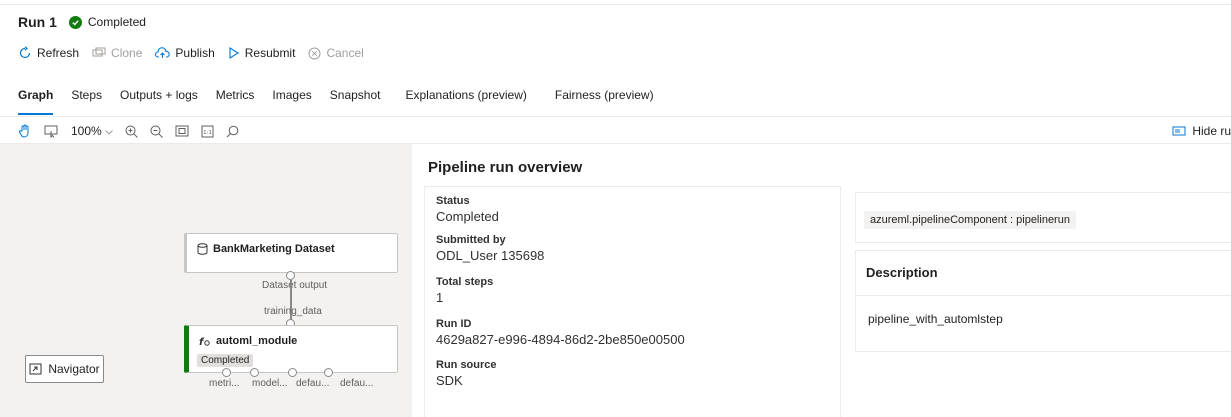 The height and width of the screenshot is (417, 1231). What do you see at coordinates (202, 249) in the screenshot?
I see `database-icon` at bounding box center [202, 249].